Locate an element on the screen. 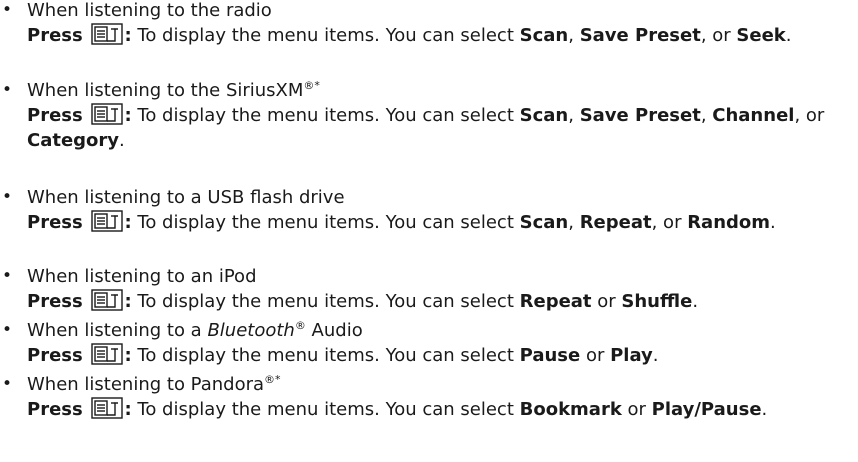 This screenshot has height=462, width=858. menu-option: Pause is located at coordinates (550, 355).